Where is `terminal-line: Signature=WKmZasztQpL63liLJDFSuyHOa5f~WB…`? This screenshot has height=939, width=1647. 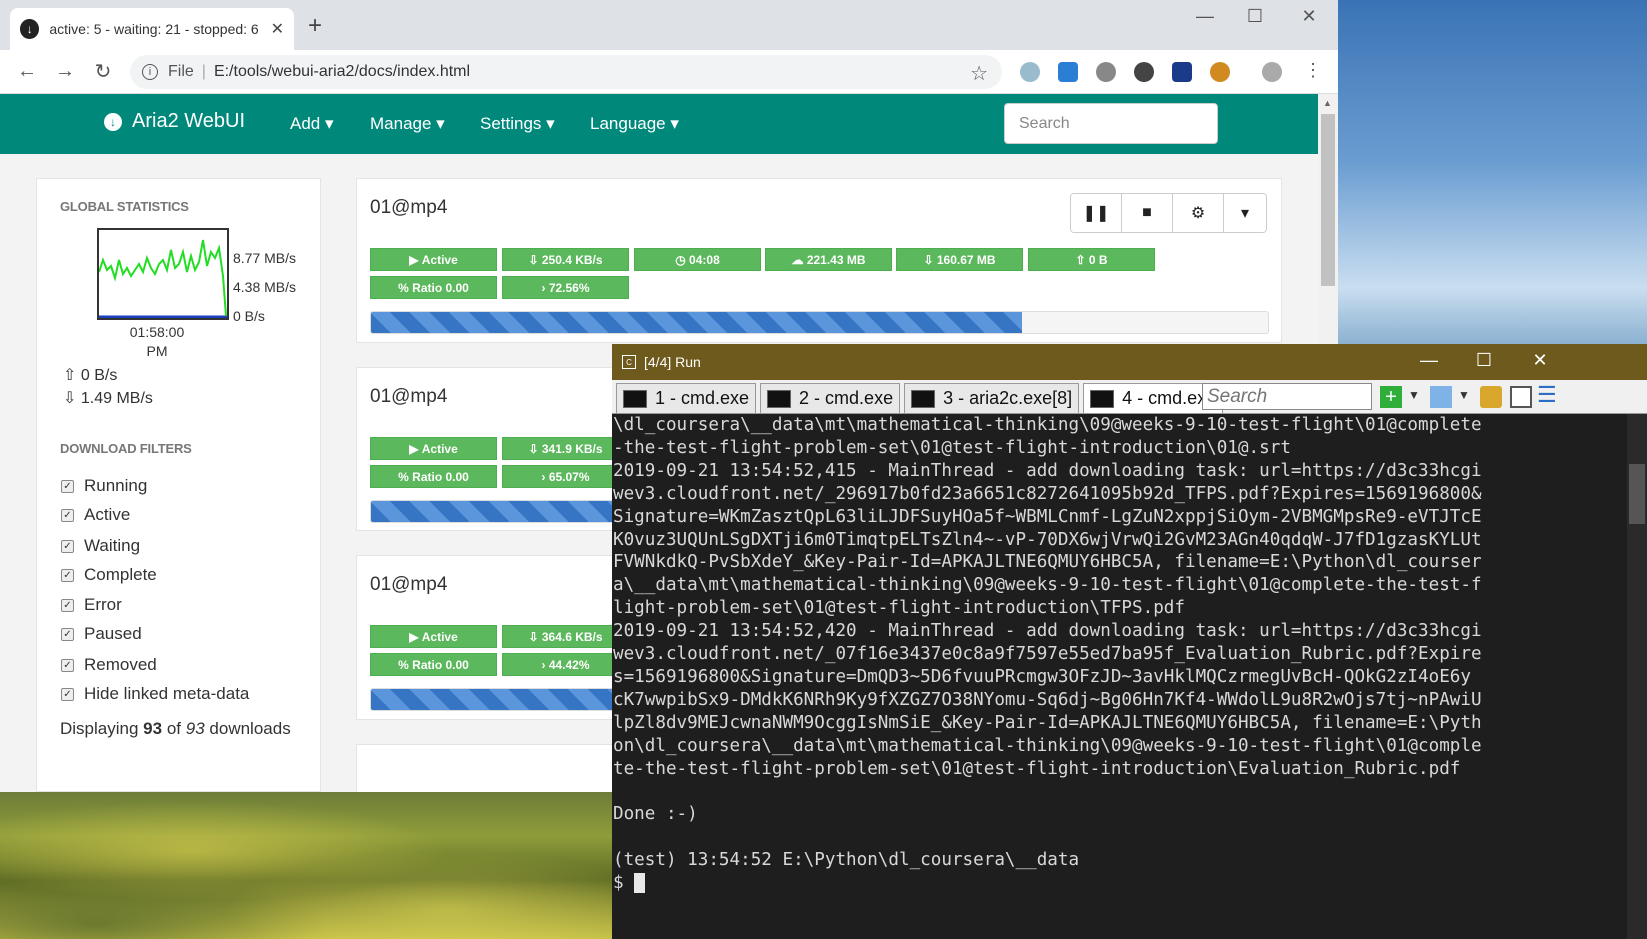 terminal-line: Signature=WKmZasztQpL63liLJDFSuyHOa5f~WB… is located at coordinates (1047, 516).